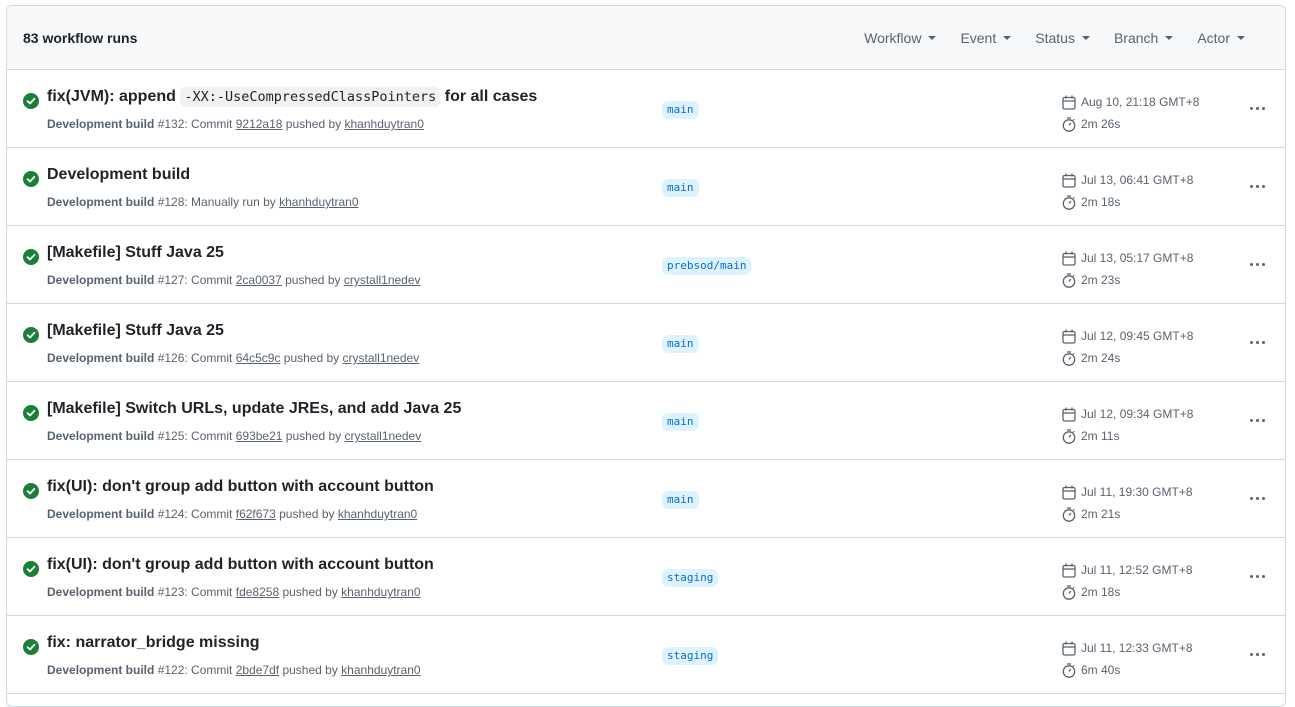 This screenshot has height=707, width=1295. Describe the element at coordinates (232, 202) in the screenshot. I see `trigger-text: : Manually run by` at that location.